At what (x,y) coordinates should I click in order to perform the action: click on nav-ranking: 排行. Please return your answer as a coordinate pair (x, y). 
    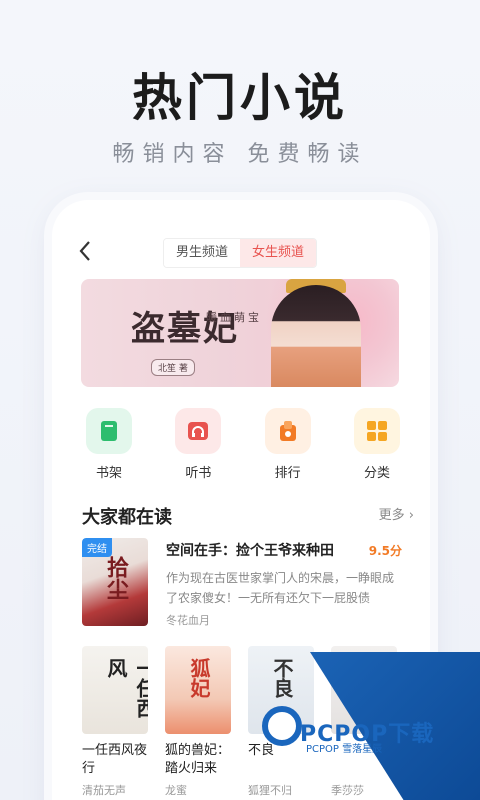
    Looking at the image, I should click on (288, 444).